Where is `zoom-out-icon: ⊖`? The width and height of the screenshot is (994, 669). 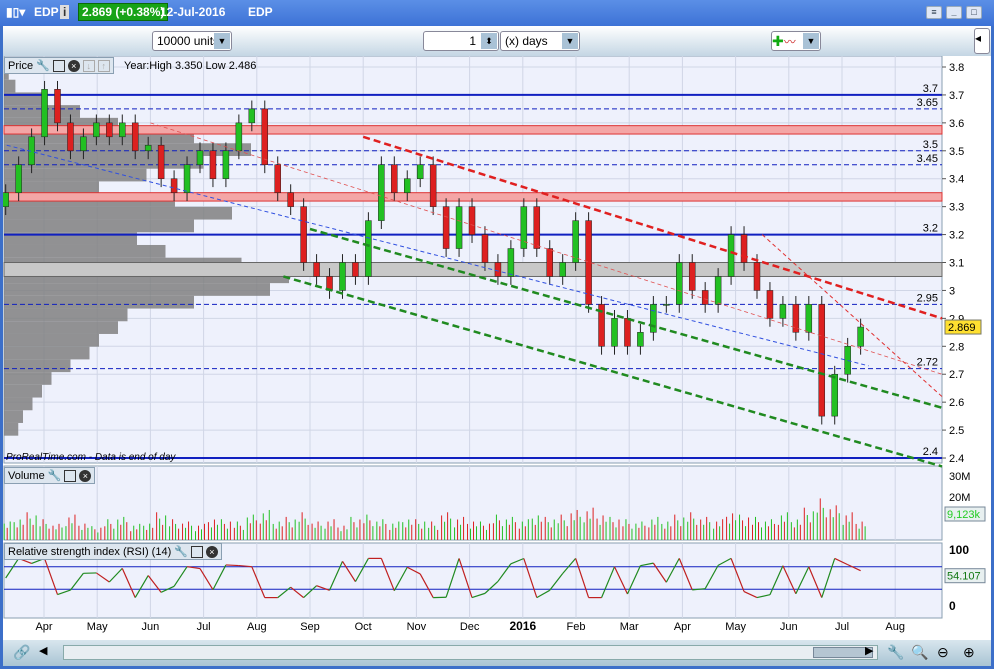 zoom-out-icon: ⊖ is located at coordinates (943, 652).